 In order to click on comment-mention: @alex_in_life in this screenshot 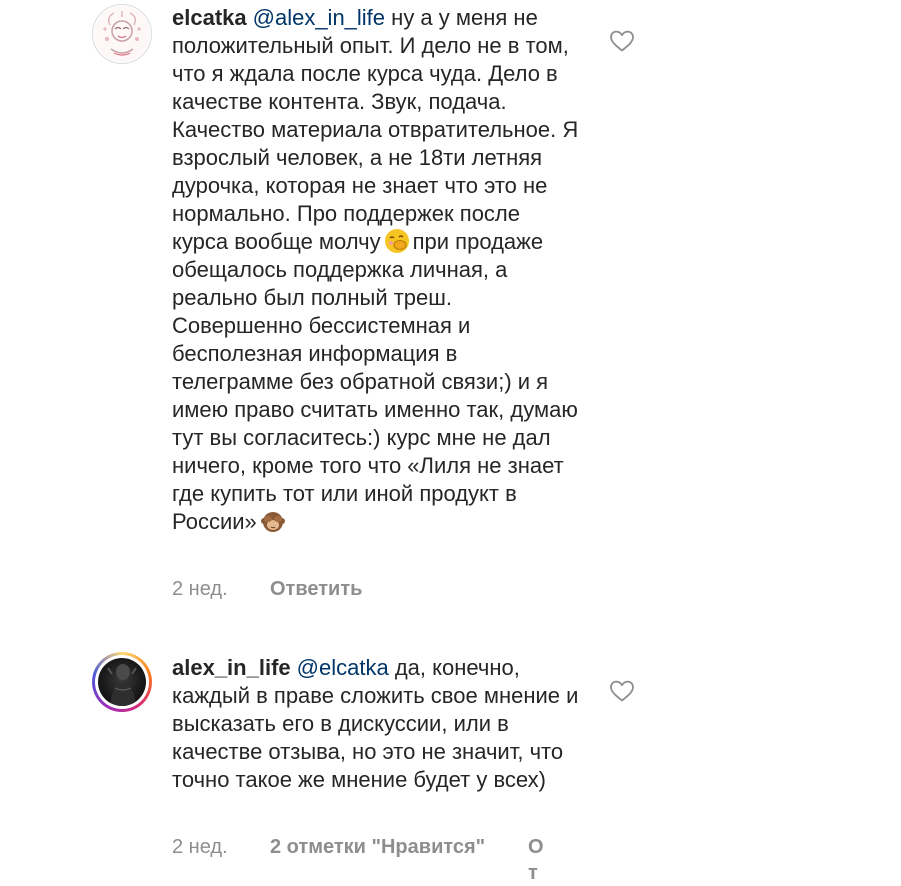, I will do `click(319, 17)`.